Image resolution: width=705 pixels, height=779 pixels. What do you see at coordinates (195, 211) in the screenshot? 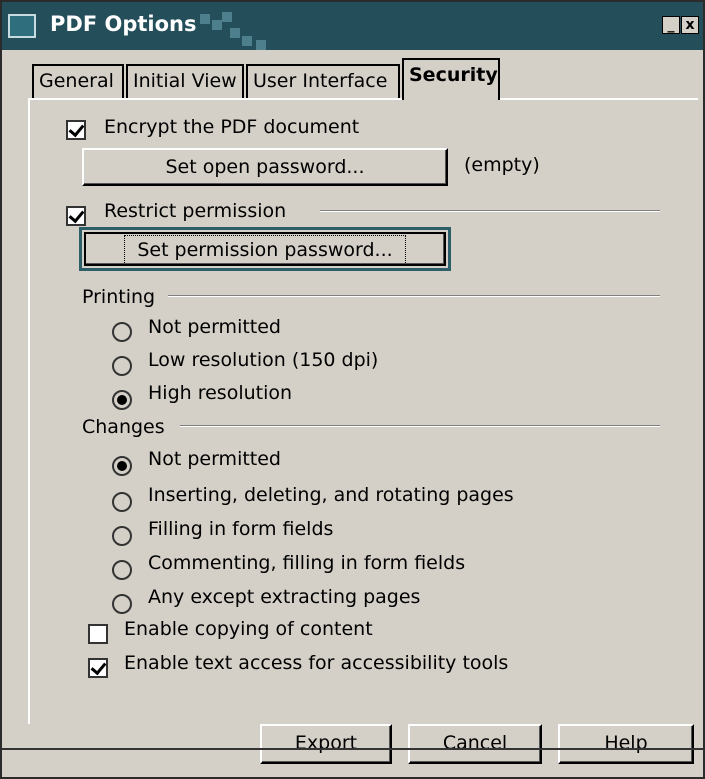
I see `restrict-permission-label: Restrict permission` at bounding box center [195, 211].